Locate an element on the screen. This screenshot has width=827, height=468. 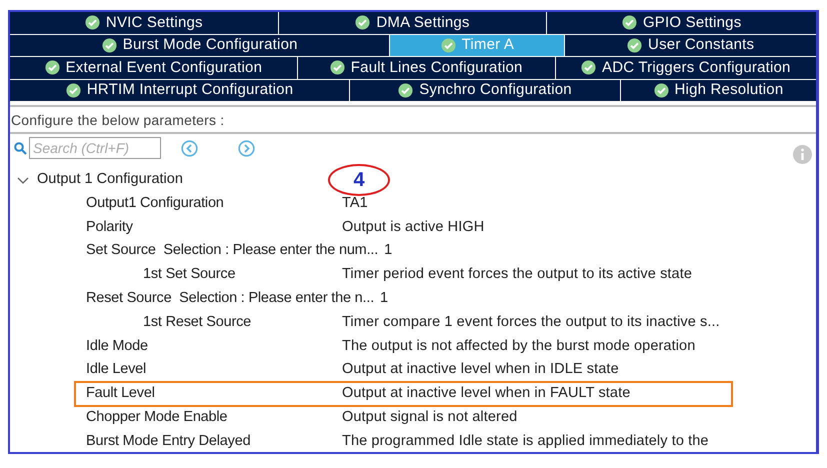
tab: NVIC Settings is located at coordinates (144, 23).